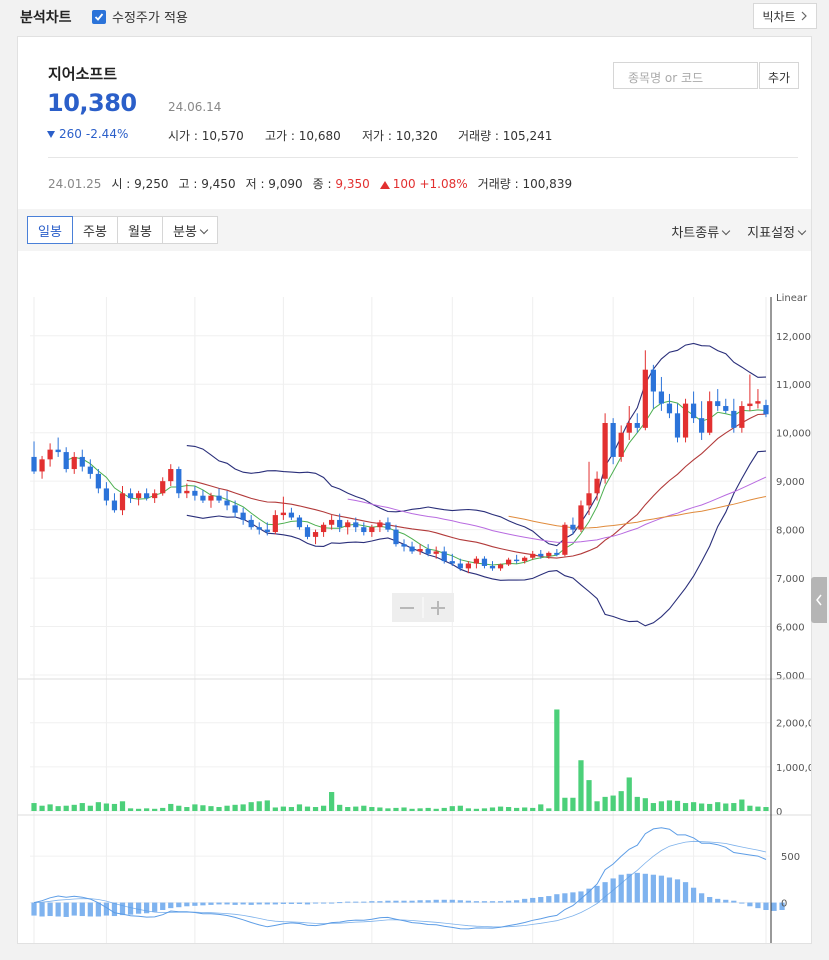 This screenshot has width=829, height=960. Describe the element at coordinates (140, 230) in the screenshot. I see `tab-monthly: 월봉` at that location.